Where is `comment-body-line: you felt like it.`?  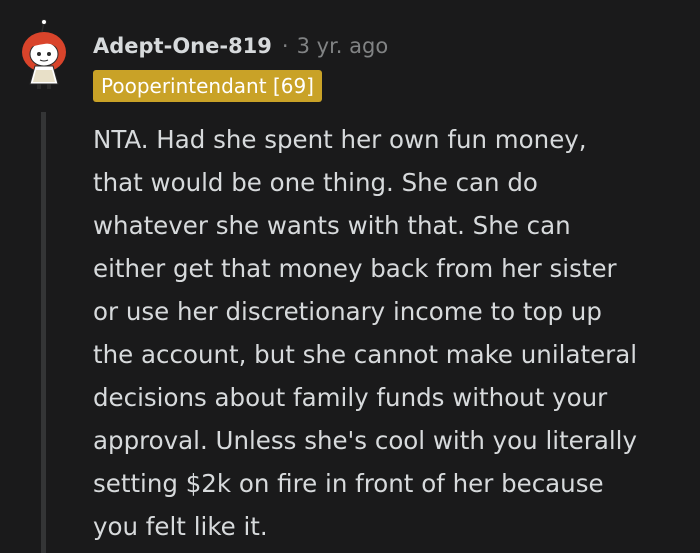
comment-body-line: you felt like it. is located at coordinates (180, 526).